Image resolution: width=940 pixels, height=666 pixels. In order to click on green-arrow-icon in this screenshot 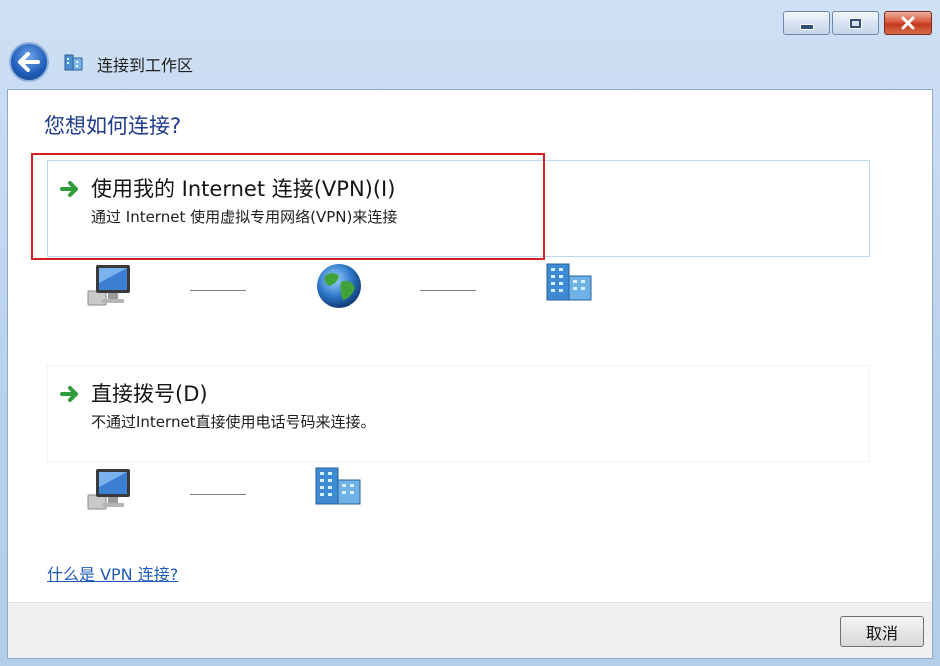, I will do `click(69, 394)`.